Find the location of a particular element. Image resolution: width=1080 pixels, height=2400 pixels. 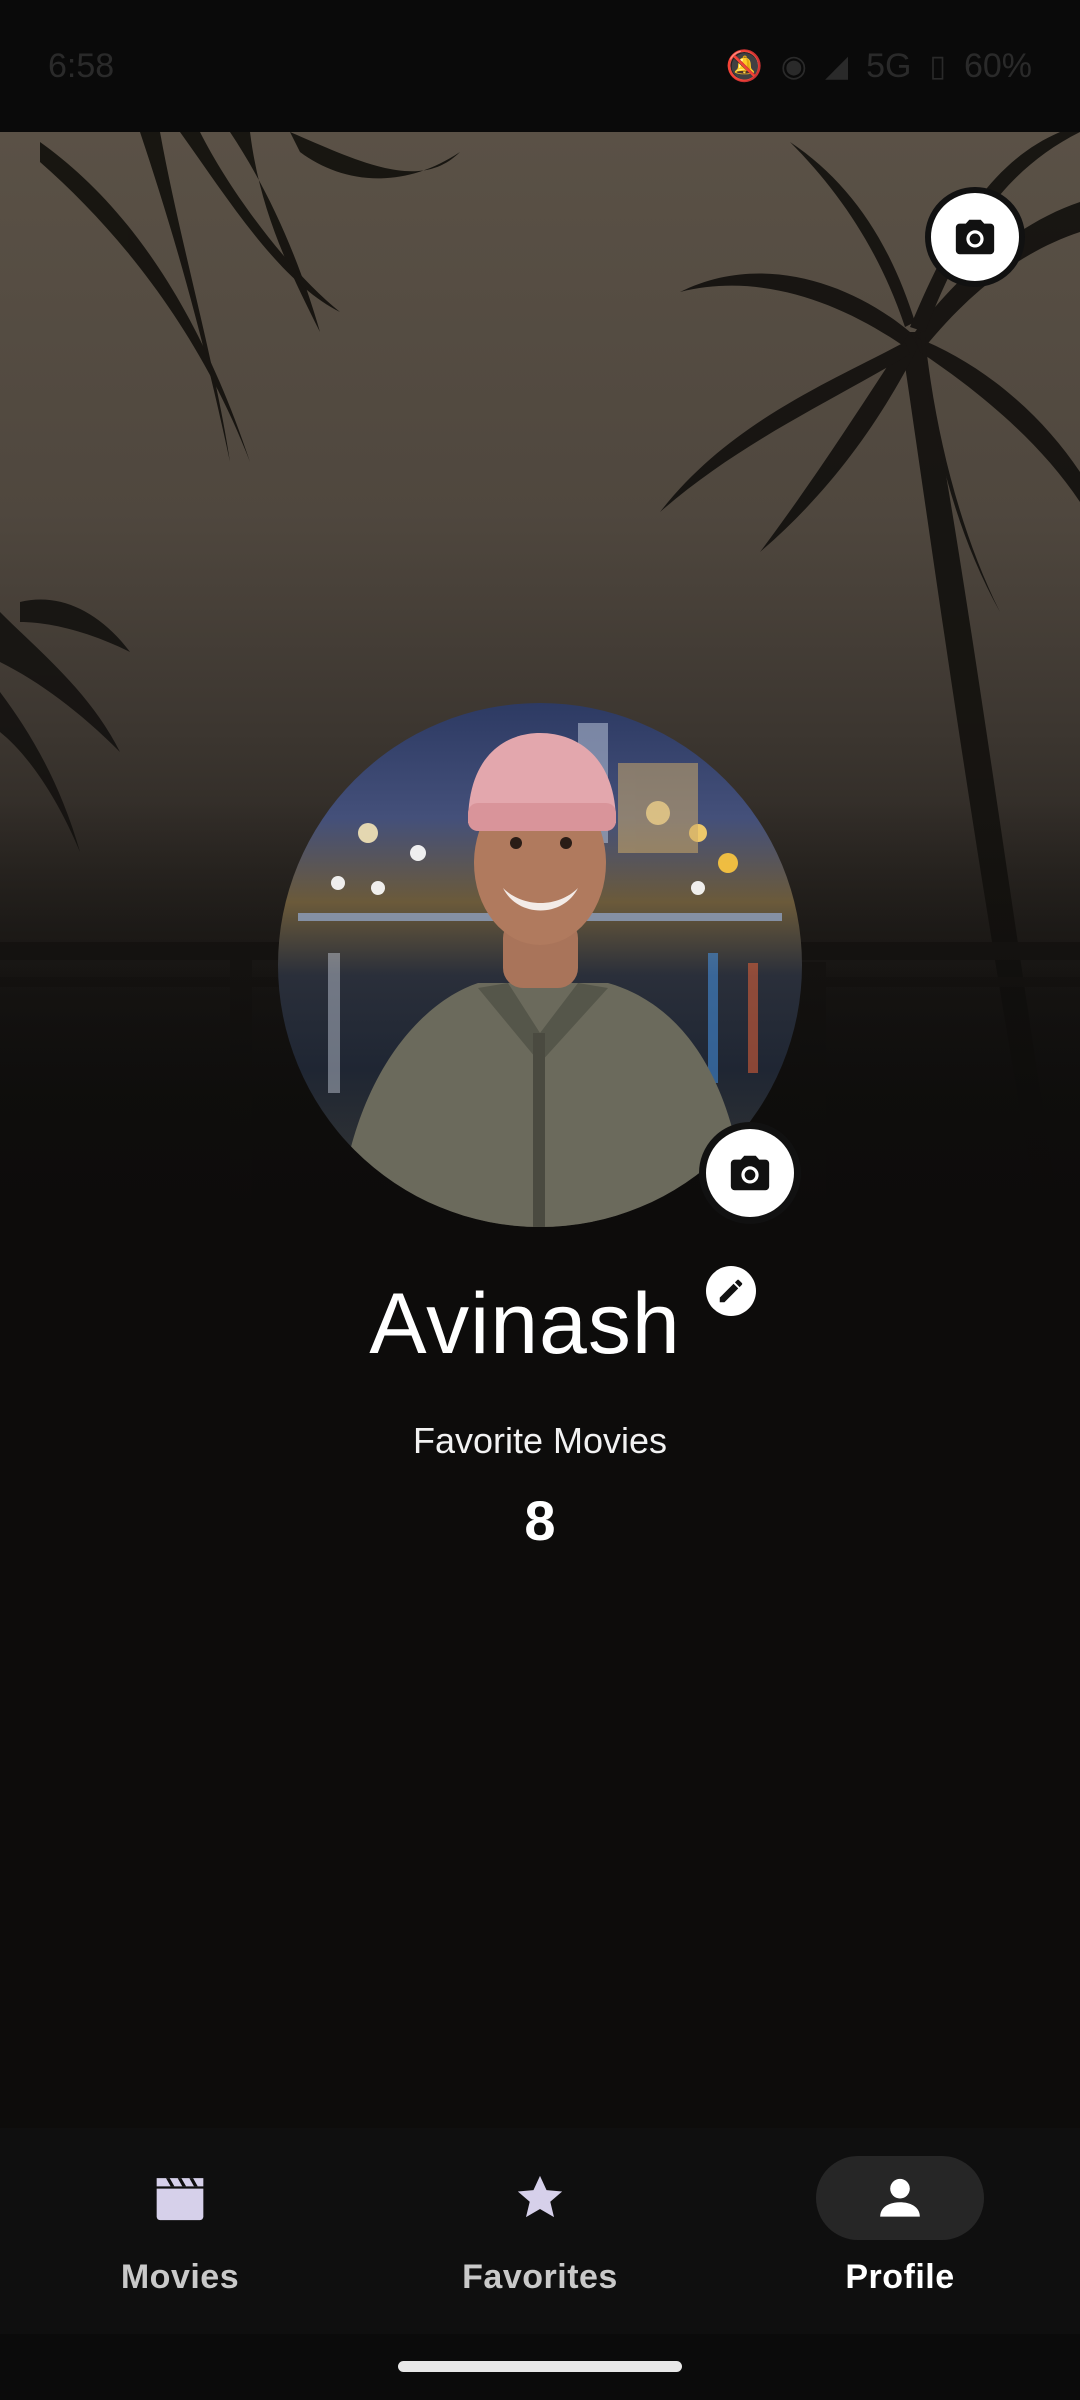

clapperboard-icon is located at coordinates (180, 2199).